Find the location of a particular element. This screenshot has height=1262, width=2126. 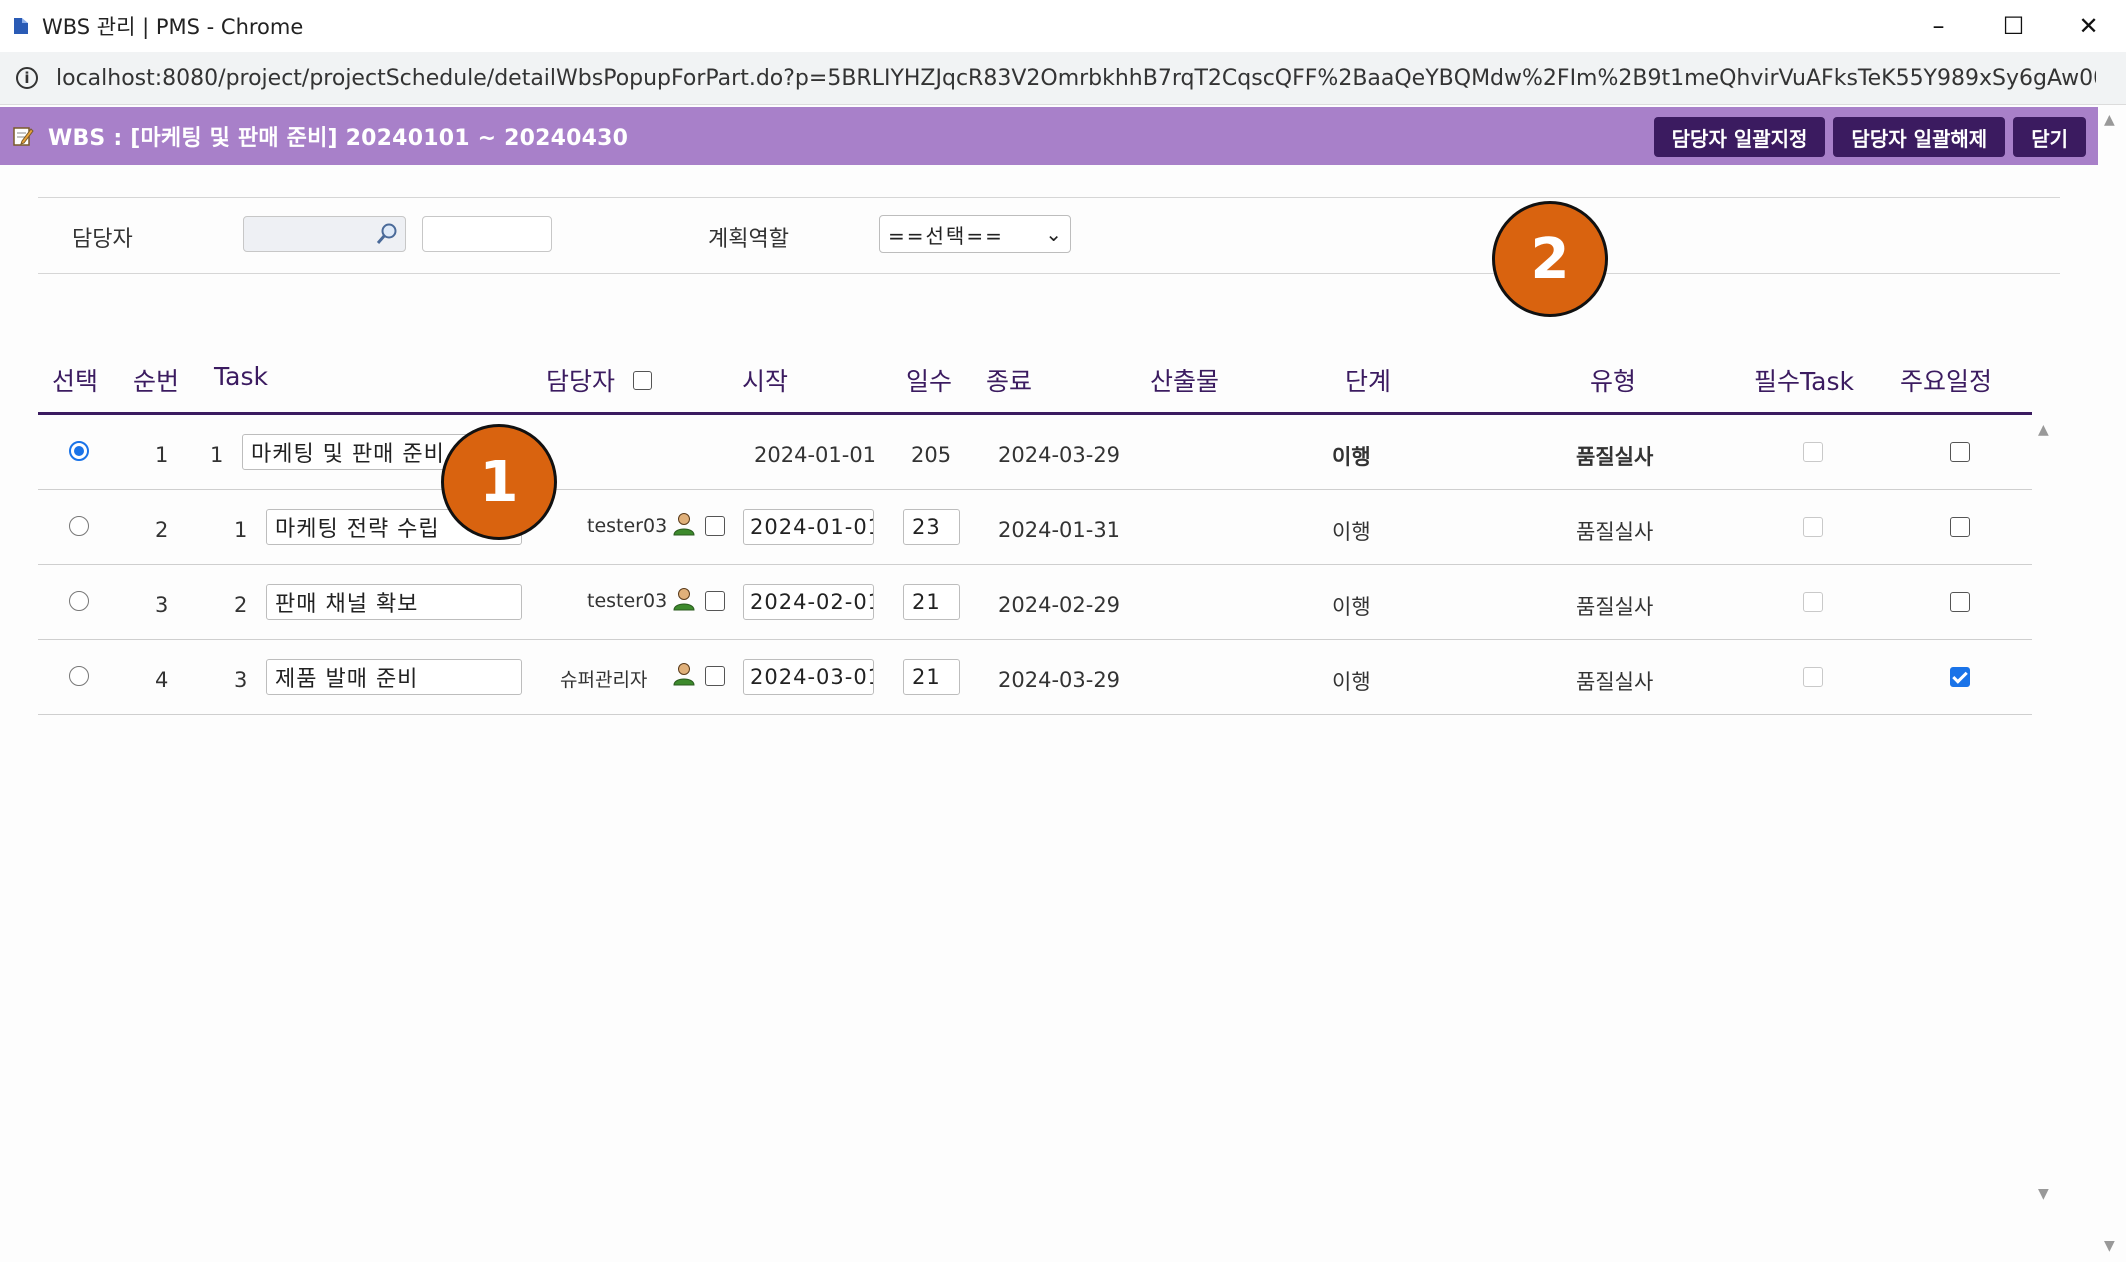

start-date-input: 2024-02-01 is located at coordinates (808, 602).